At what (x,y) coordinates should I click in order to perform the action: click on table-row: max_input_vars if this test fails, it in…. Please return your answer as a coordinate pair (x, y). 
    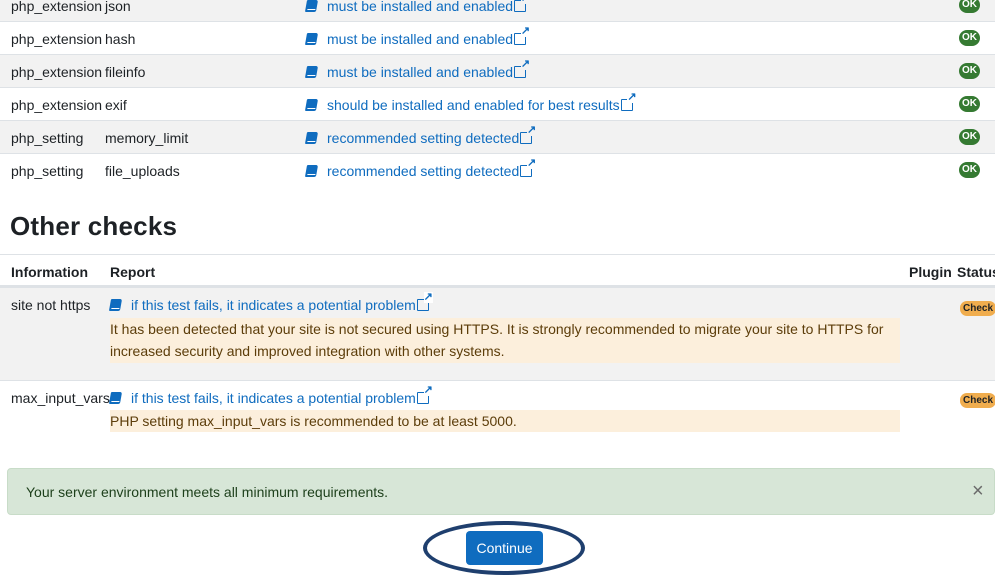
    Looking at the image, I should click on (497, 415).